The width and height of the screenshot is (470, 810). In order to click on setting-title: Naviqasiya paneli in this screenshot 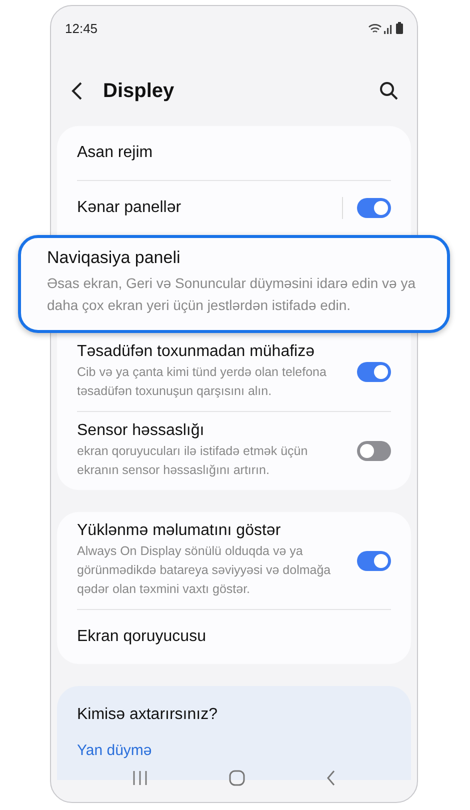, I will do `click(114, 258)`.